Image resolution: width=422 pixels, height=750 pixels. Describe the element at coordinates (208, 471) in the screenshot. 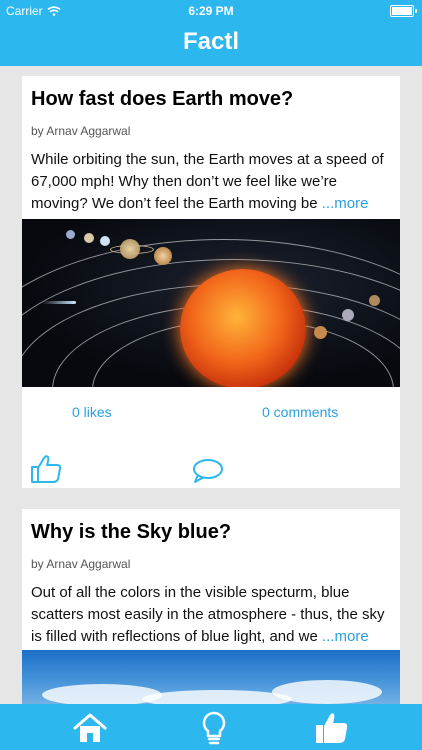

I see `comment-icon` at that location.